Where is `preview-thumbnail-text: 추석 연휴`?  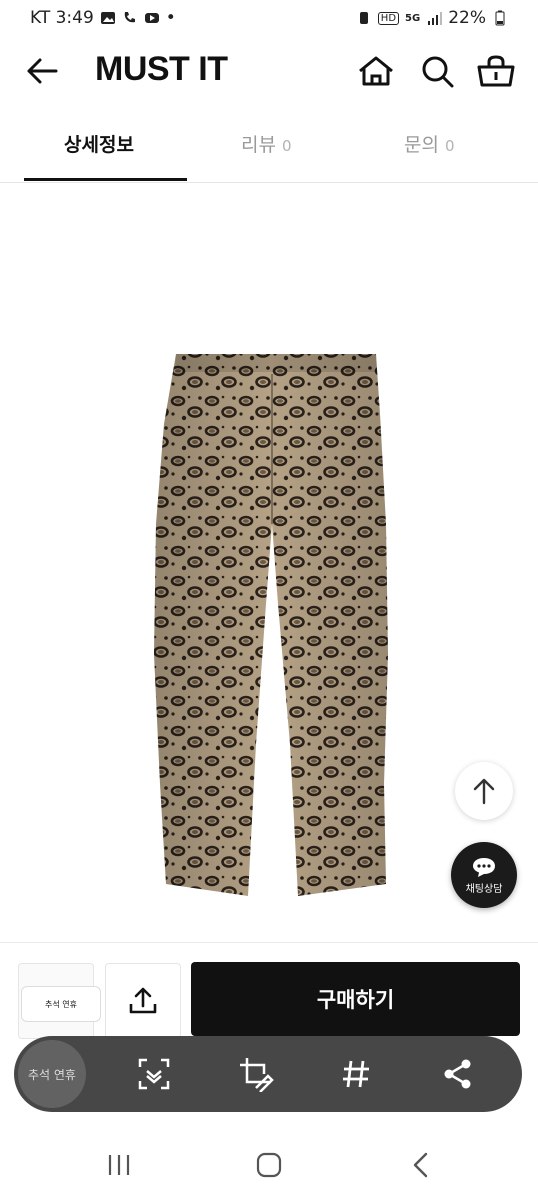 preview-thumbnail-text: 추석 연휴 is located at coordinates (61, 1004).